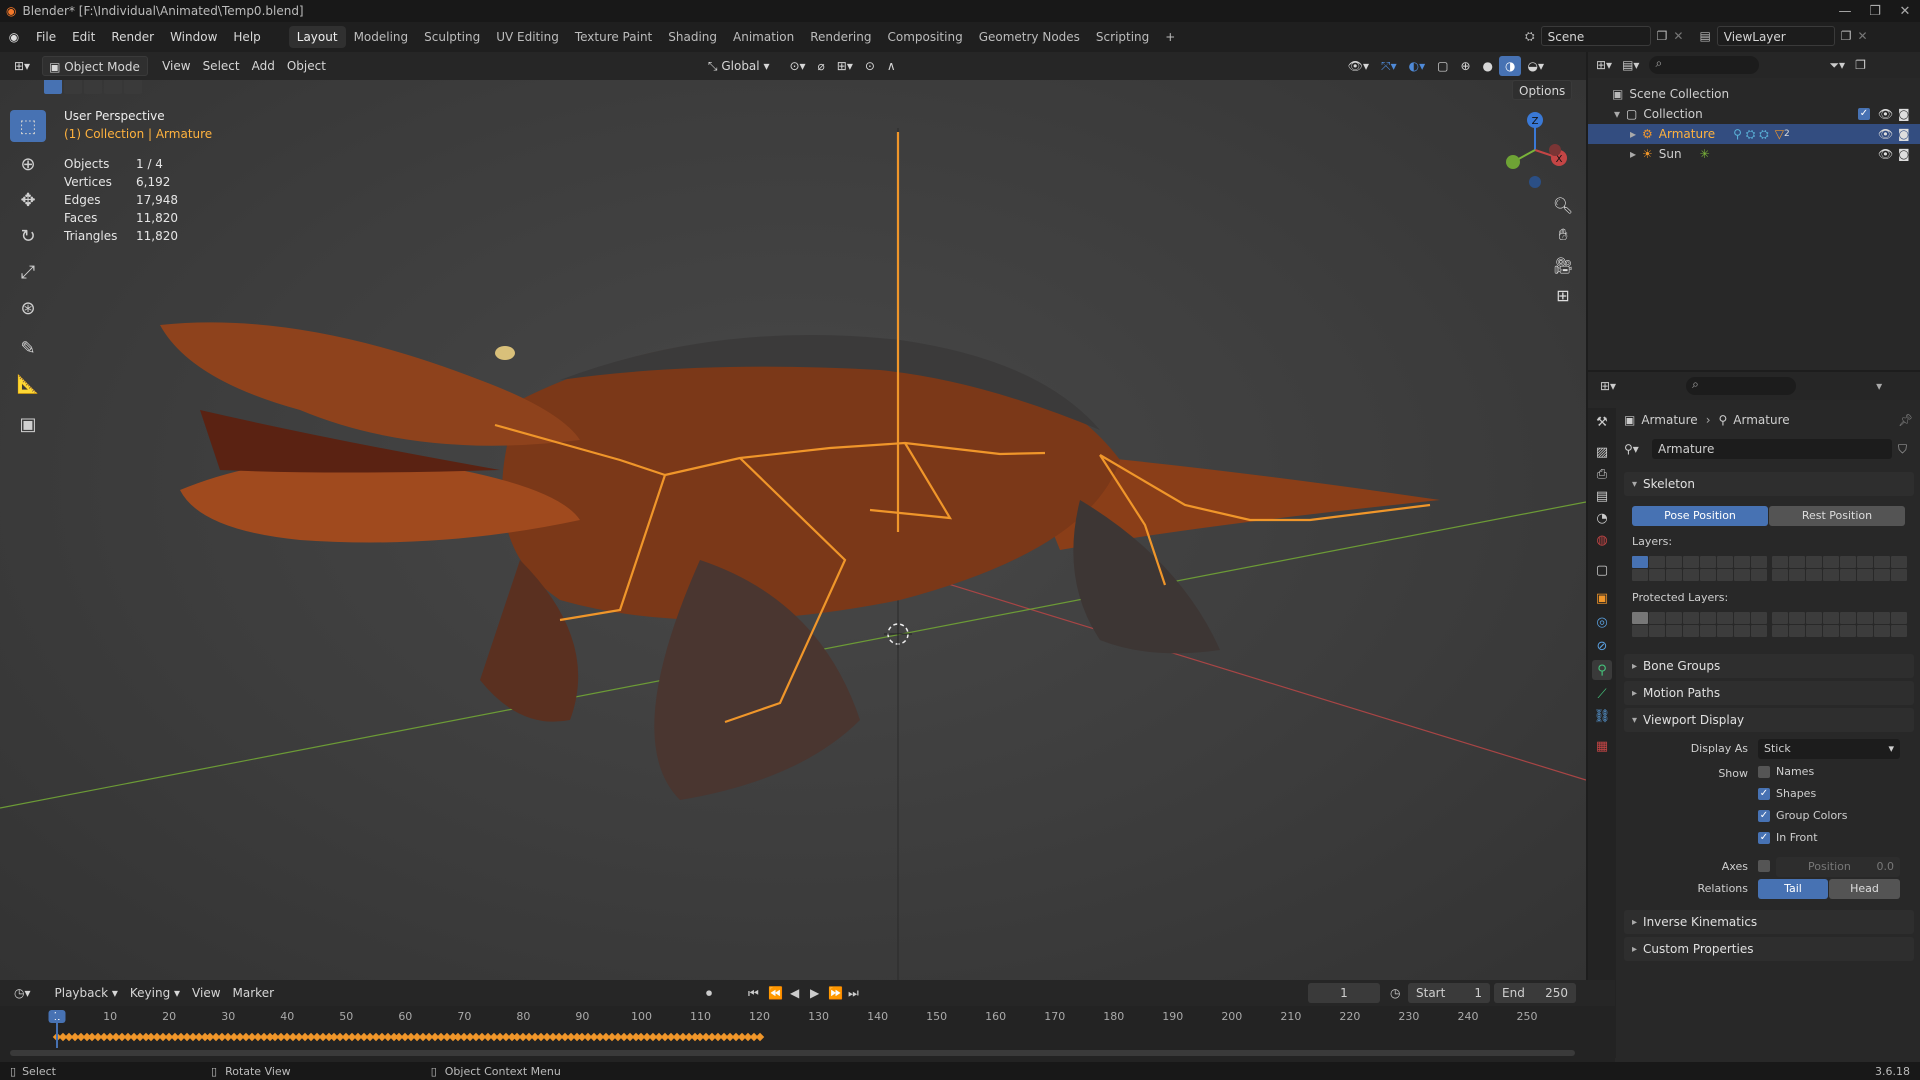 The width and height of the screenshot is (1920, 1080). I want to click on filter-icon: ⏷▾, so click(1837, 65).